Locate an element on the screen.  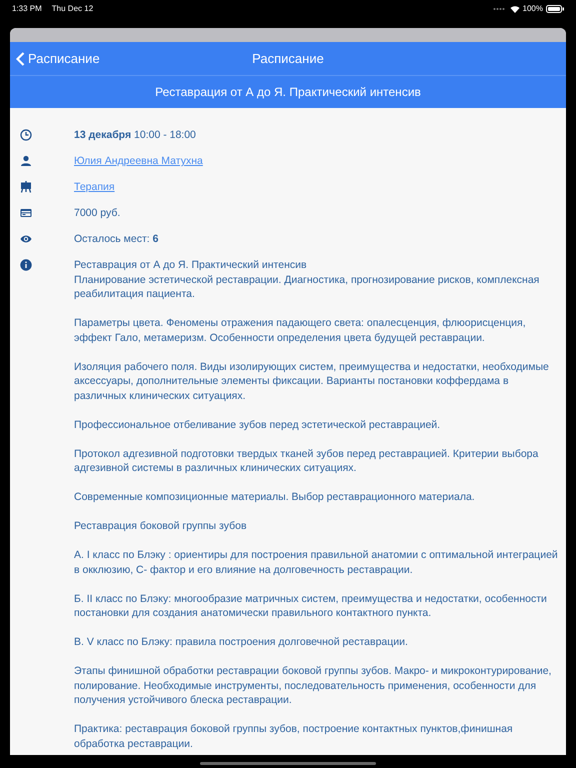
description-paragraph: Профессиональное отбеливание зубов перед эстетической реставрацией. is located at coordinates (258, 425).